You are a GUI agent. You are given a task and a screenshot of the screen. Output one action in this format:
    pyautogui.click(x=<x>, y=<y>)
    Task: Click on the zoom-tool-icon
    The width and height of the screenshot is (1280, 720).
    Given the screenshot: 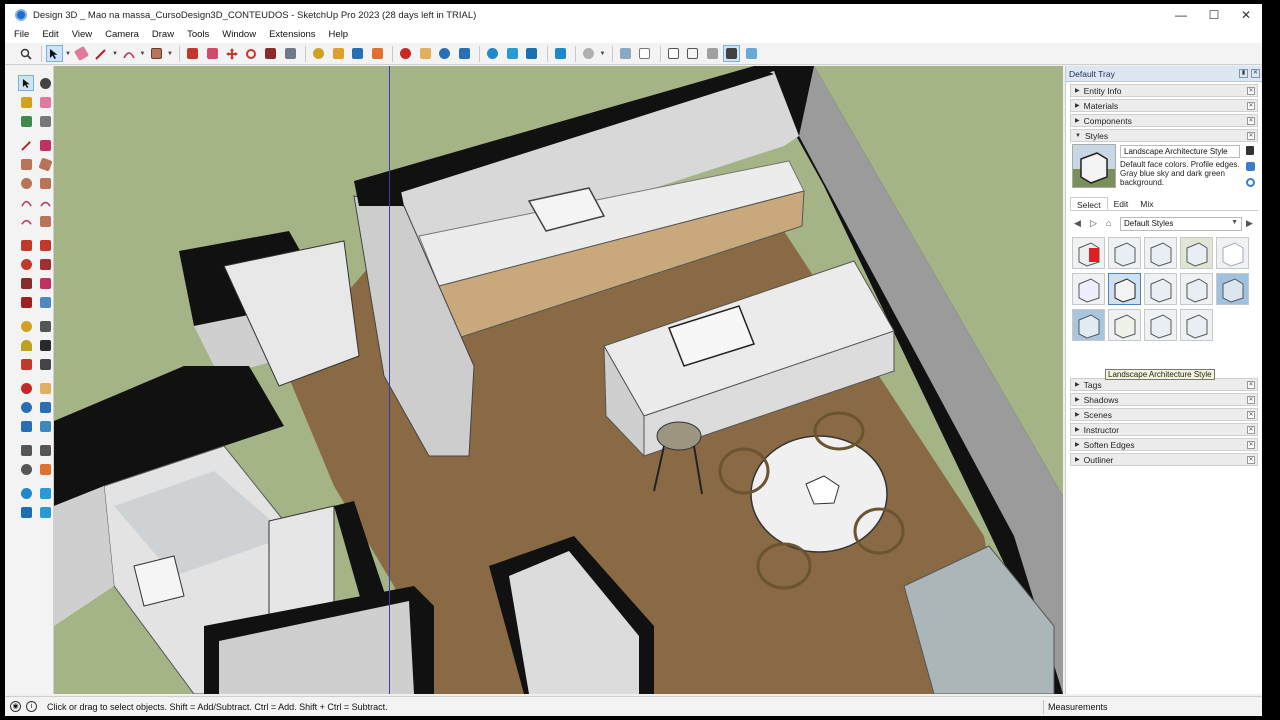 What is the action you would take?
    pyautogui.click(x=26, y=407)
    